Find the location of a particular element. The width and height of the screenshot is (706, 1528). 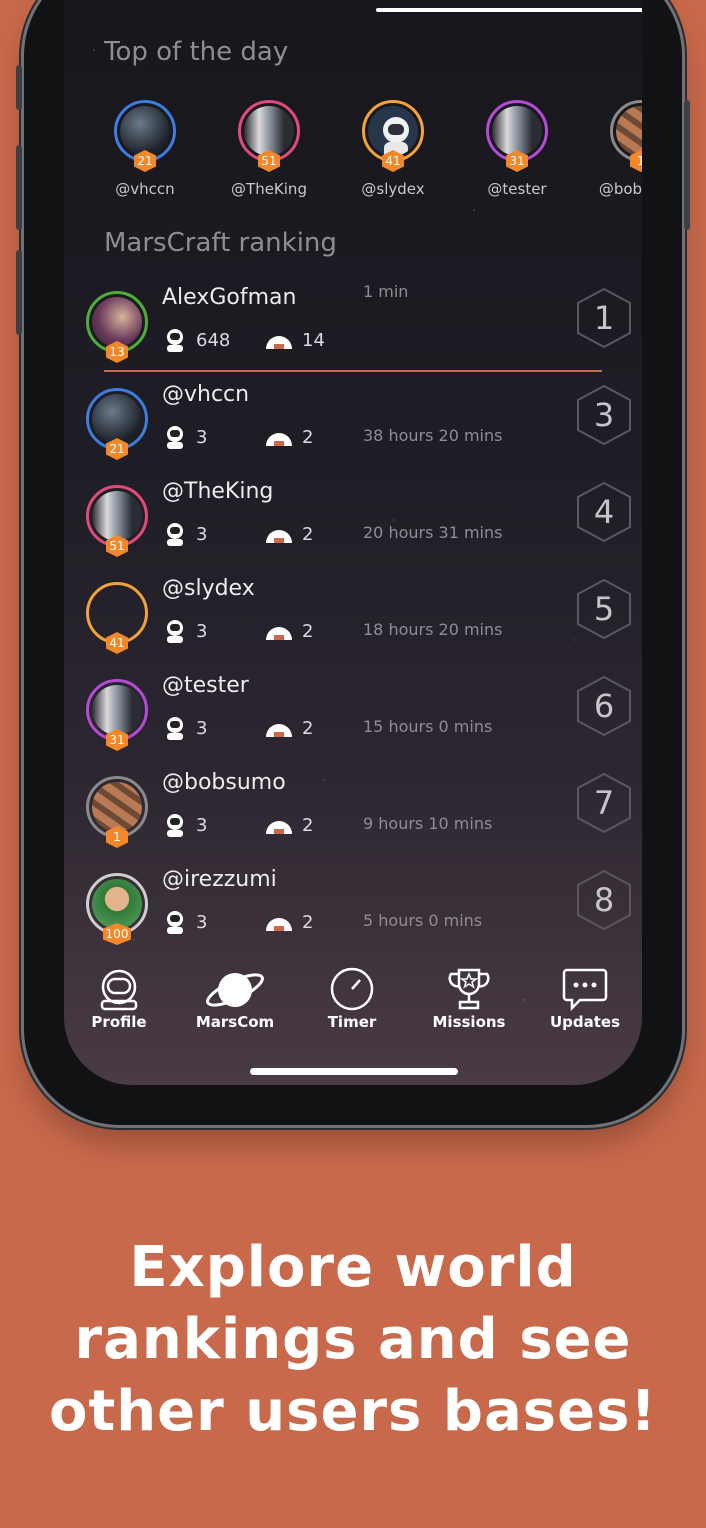

tab-timer: Timer is located at coordinates (352, 998).